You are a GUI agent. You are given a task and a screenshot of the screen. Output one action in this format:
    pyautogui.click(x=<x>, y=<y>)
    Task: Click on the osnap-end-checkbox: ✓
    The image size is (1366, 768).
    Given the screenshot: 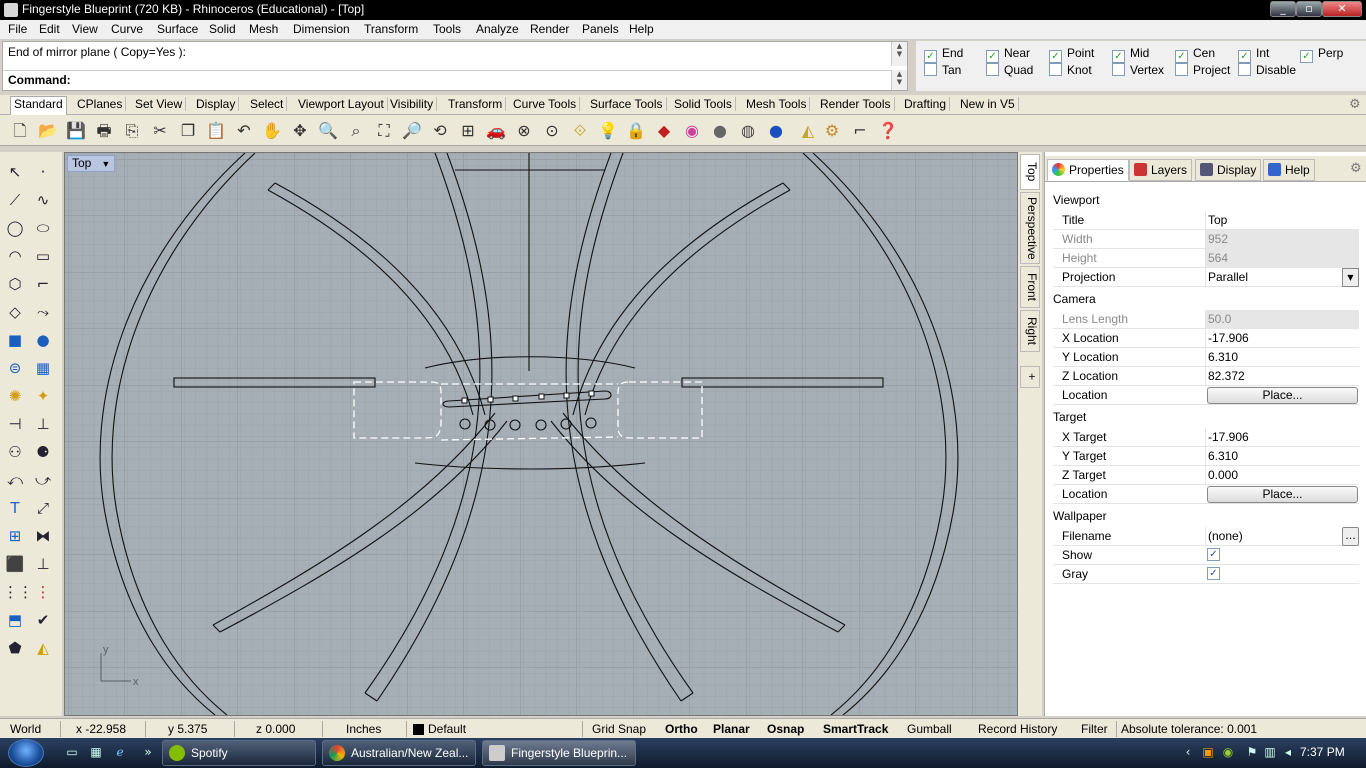 What is the action you would take?
    pyautogui.click(x=930, y=56)
    